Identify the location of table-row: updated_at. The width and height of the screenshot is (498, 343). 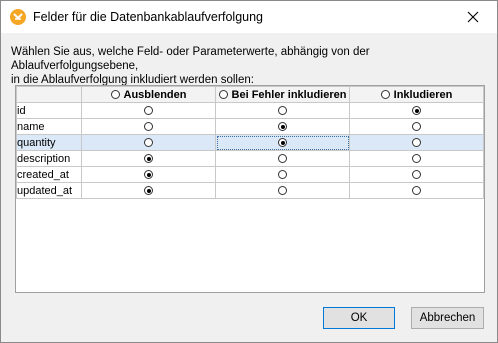
(250, 190).